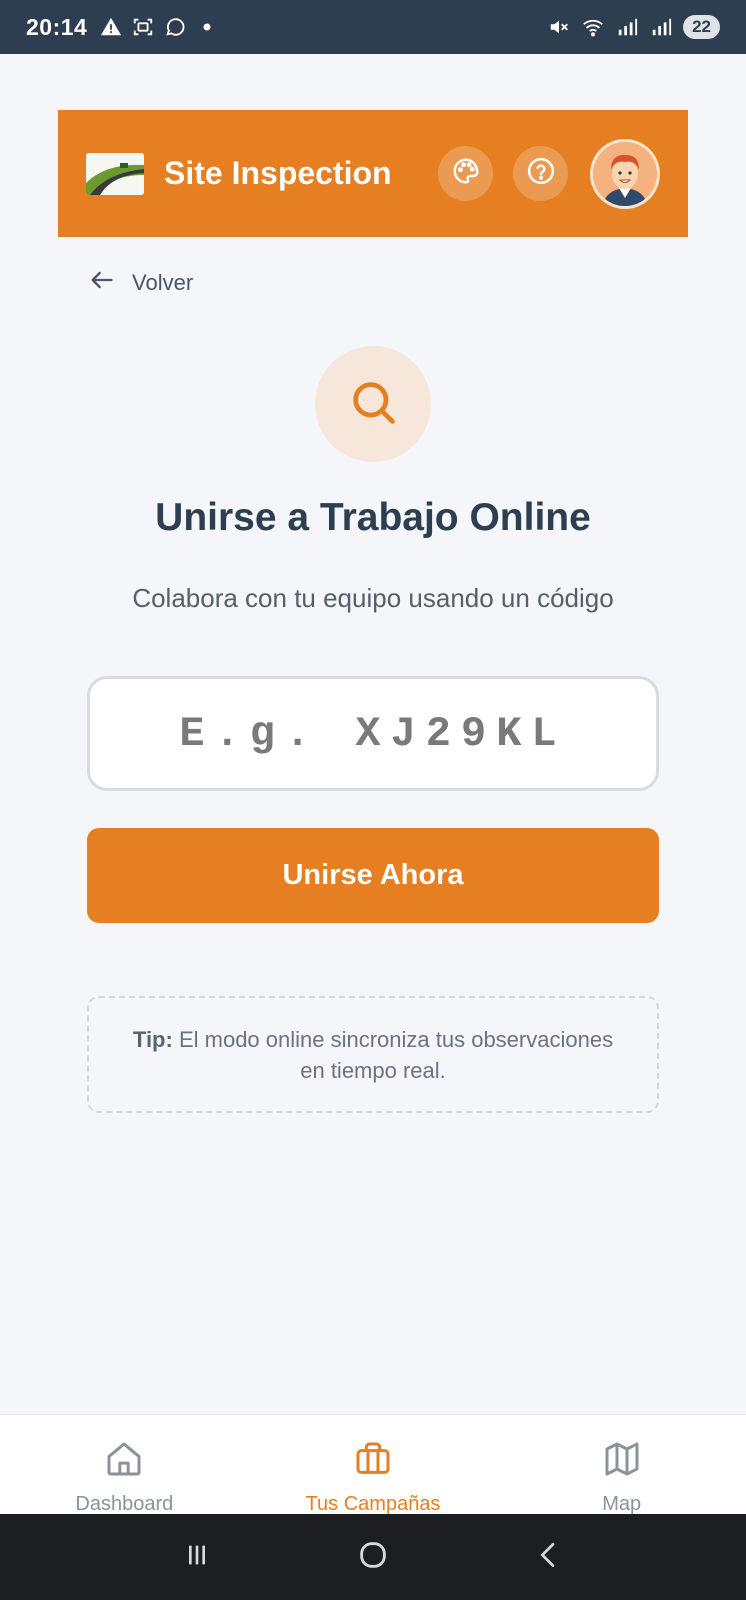 The image size is (746, 1600). Describe the element at coordinates (559, 27) in the screenshot. I see `mute-icon` at that location.